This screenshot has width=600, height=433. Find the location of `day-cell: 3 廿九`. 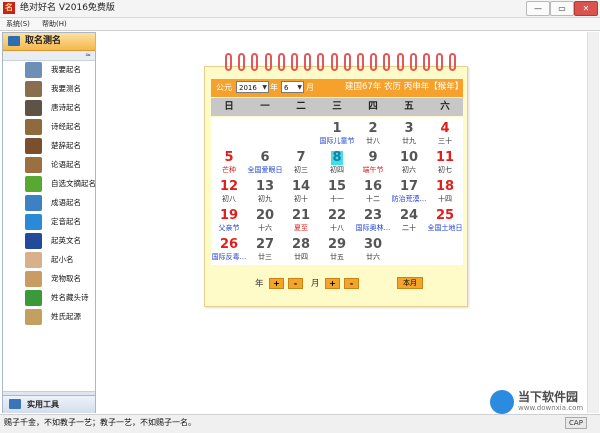

day-cell: 3 廿九 is located at coordinates (409, 133).